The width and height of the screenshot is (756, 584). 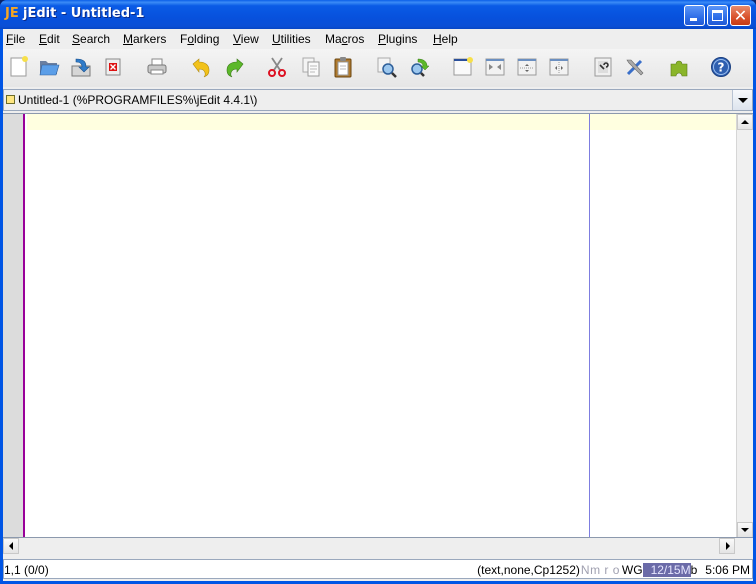 What do you see at coordinates (693, 19) in the screenshot?
I see `minimize-icon` at bounding box center [693, 19].